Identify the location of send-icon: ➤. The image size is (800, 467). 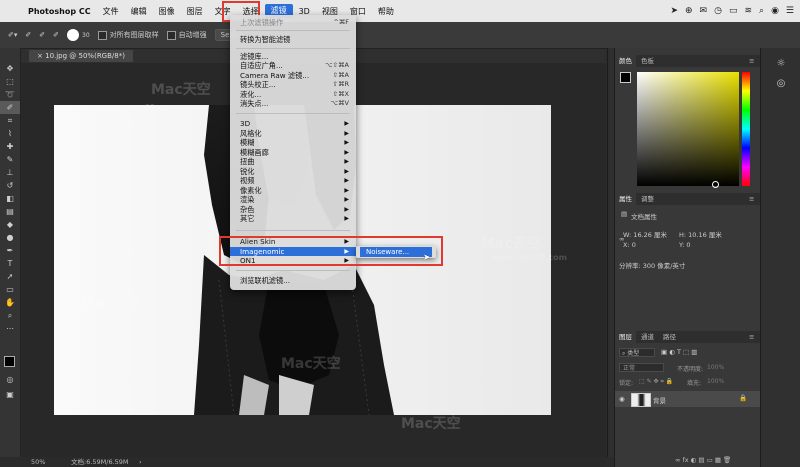
(674, 11).